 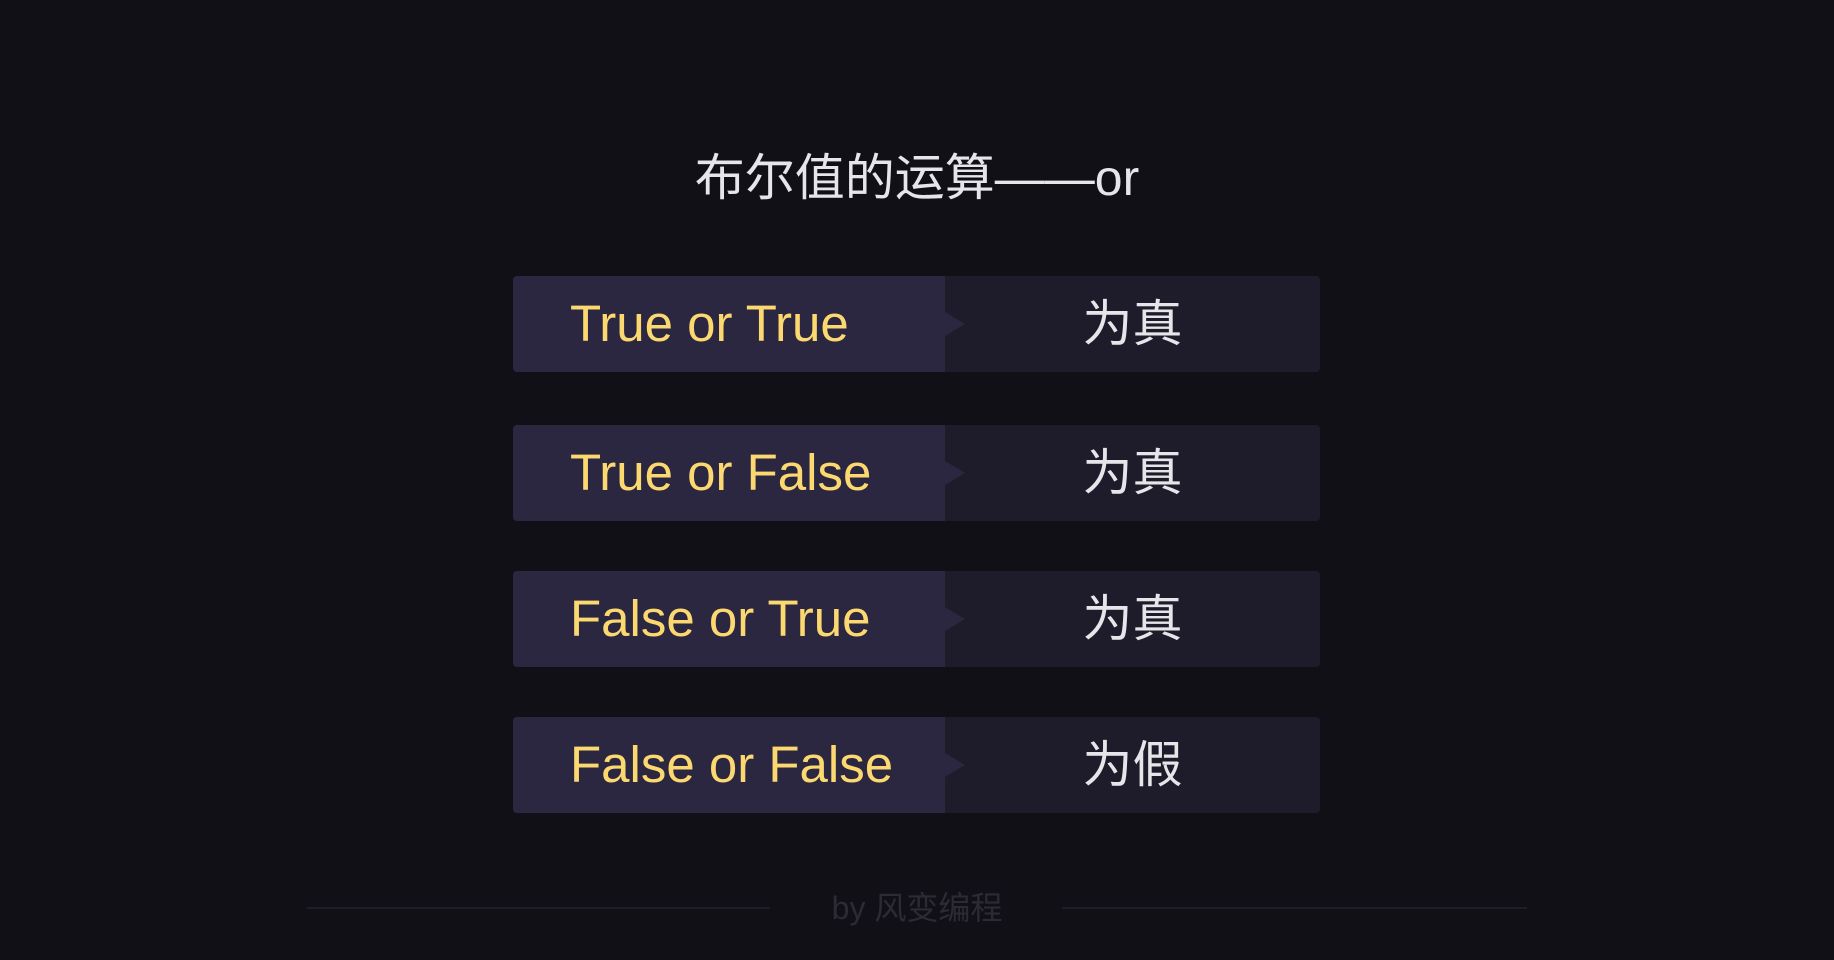 I want to click on truth-row: True or False 为真, so click(x=916, y=473).